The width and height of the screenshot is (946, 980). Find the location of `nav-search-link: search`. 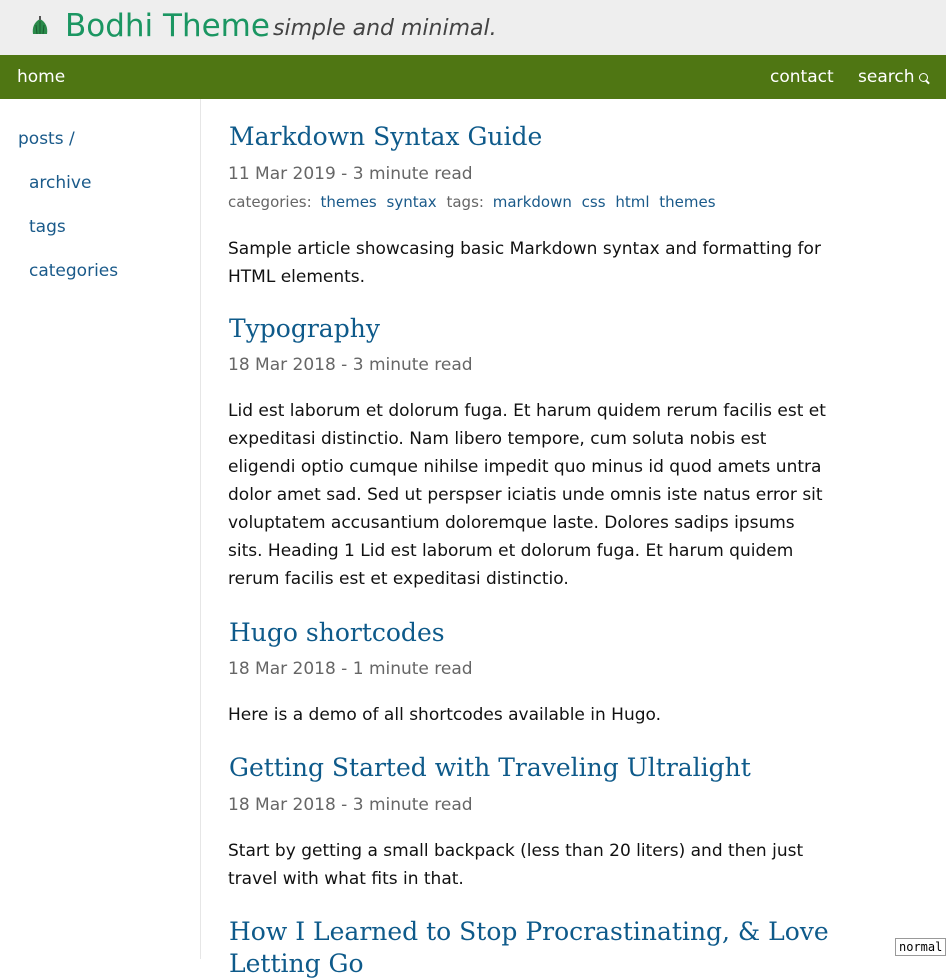

nav-search-link: search is located at coordinates (893, 77).